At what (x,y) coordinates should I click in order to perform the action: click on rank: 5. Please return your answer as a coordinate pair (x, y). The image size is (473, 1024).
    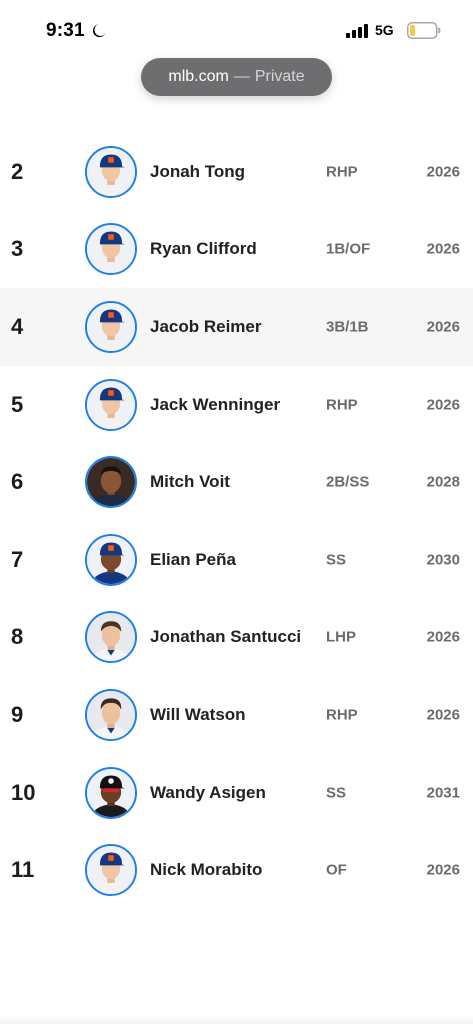
    Looking at the image, I should click on (17, 404).